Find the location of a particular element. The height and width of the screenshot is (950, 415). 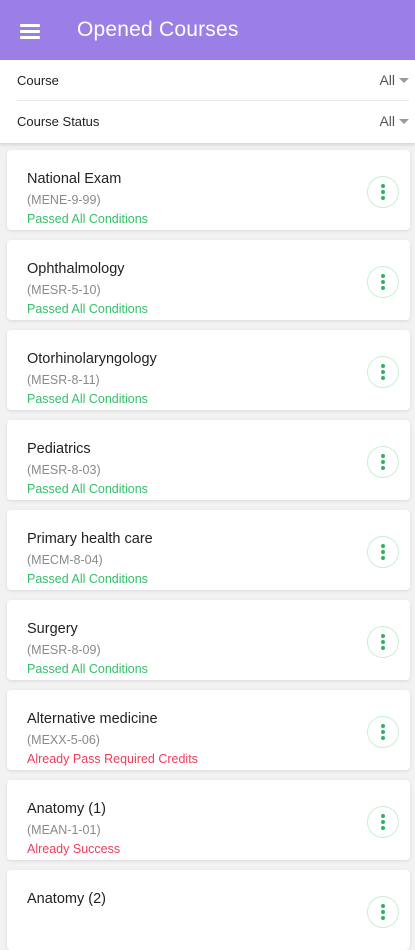

course-name: Anatomy (2) is located at coordinates (66, 899).